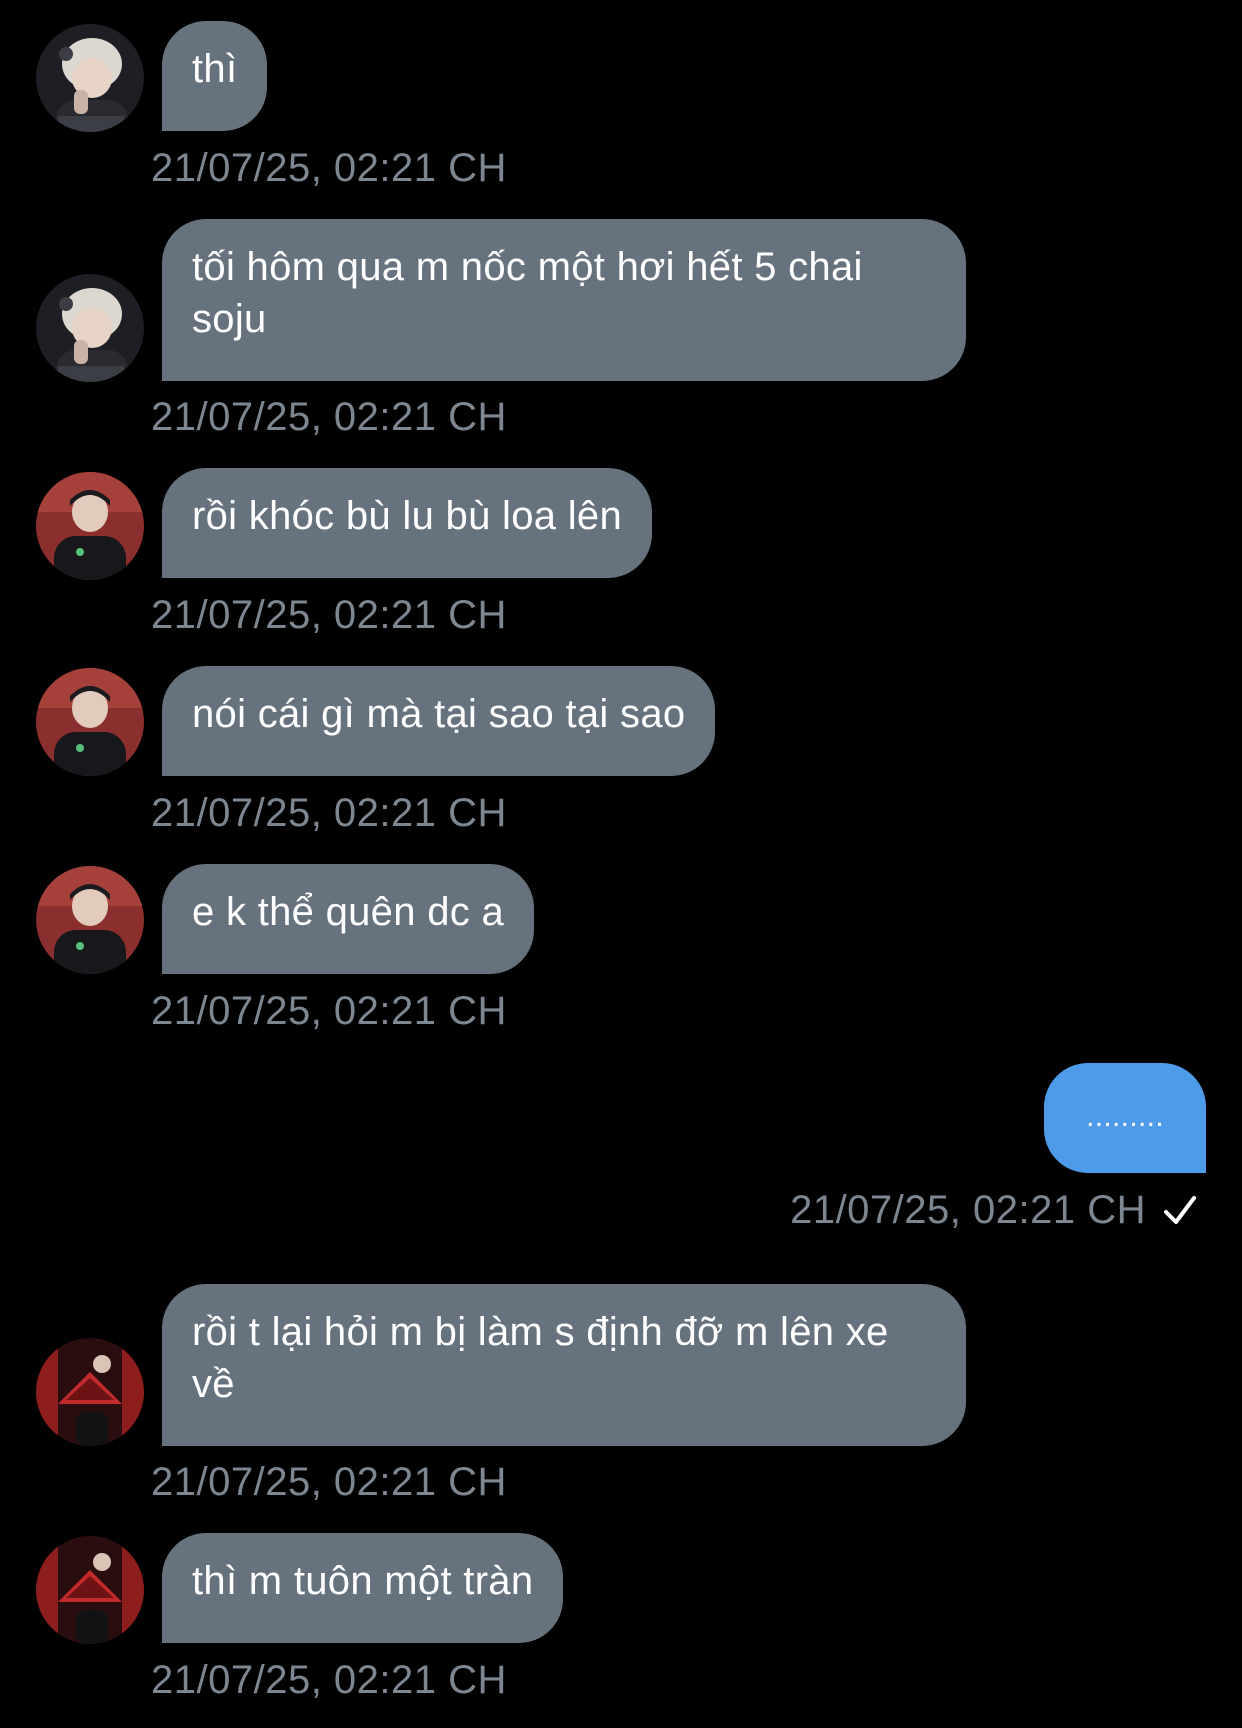 The image size is (1242, 1728). What do you see at coordinates (1180, 1210) in the screenshot?
I see `checkmark-icon` at bounding box center [1180, 1210].